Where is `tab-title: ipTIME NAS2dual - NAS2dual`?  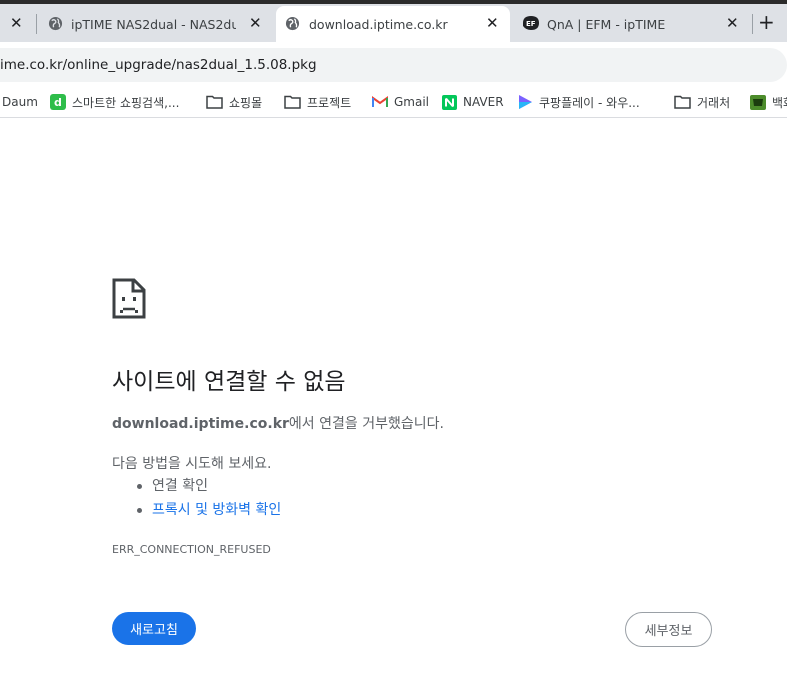 tab-title: ipTIME NAS2dual - NAS2dual is located at coordinates (153, 24).